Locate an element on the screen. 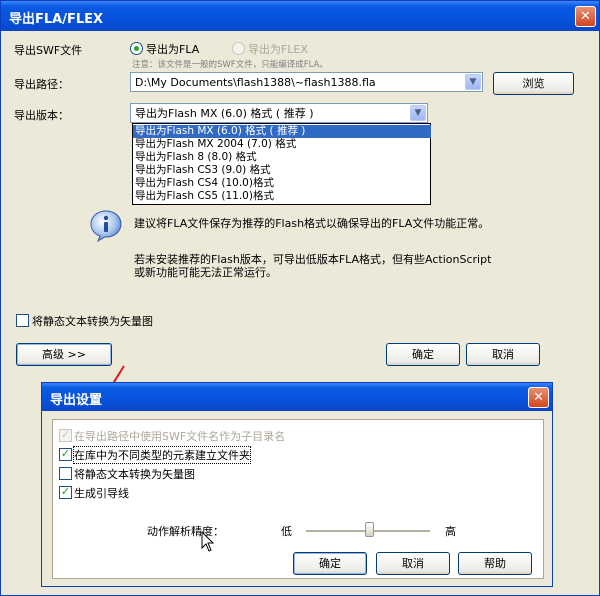 Image resolution: width=600 pixels, height=596 pixels. dropdown-option: 导出为Flash 8 (8.0) 格式 is located at coordinates (282, 157).